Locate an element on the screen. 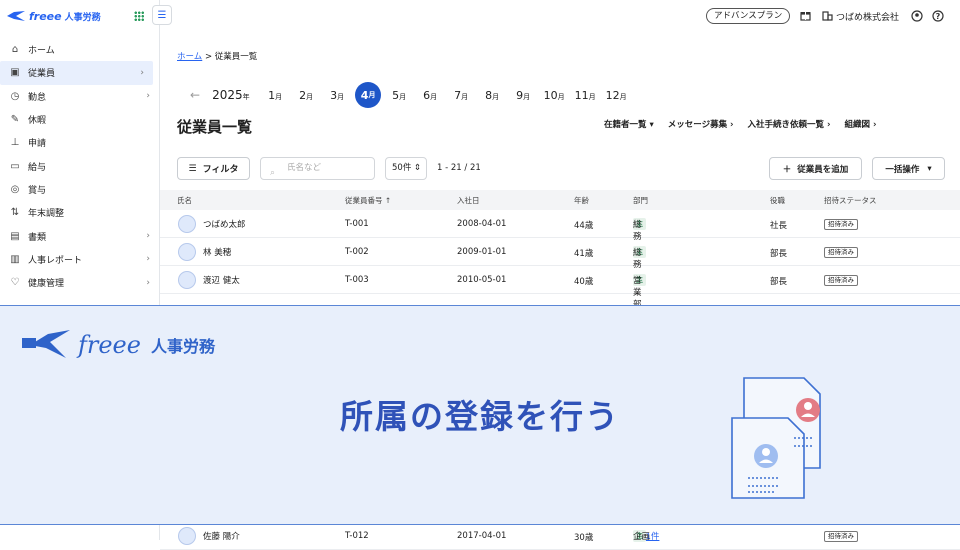 The image size is (960, 550). sidebar-item-2: ◷ 勤怠 › is located at coordinates (79, 96).